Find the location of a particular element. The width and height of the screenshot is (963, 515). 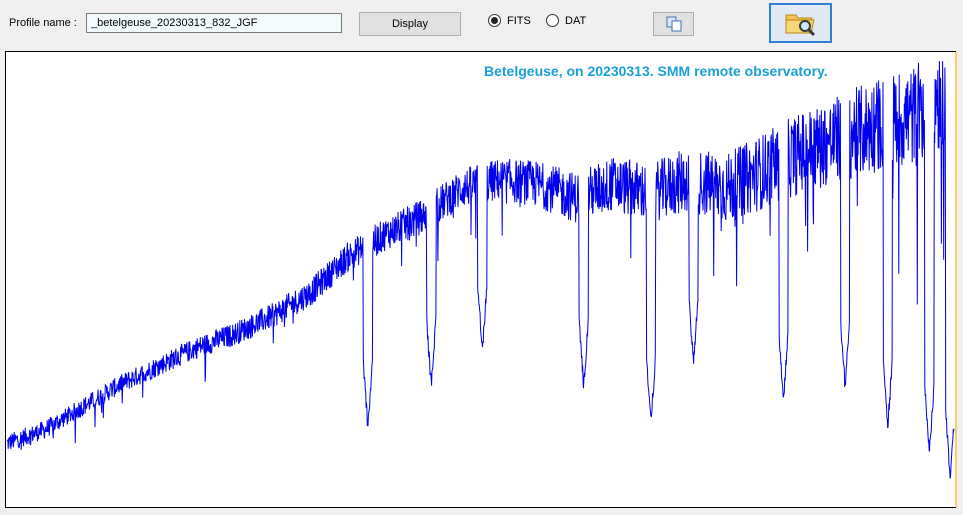

fits-radio-selected-dot is located at coordinates (494, 20).